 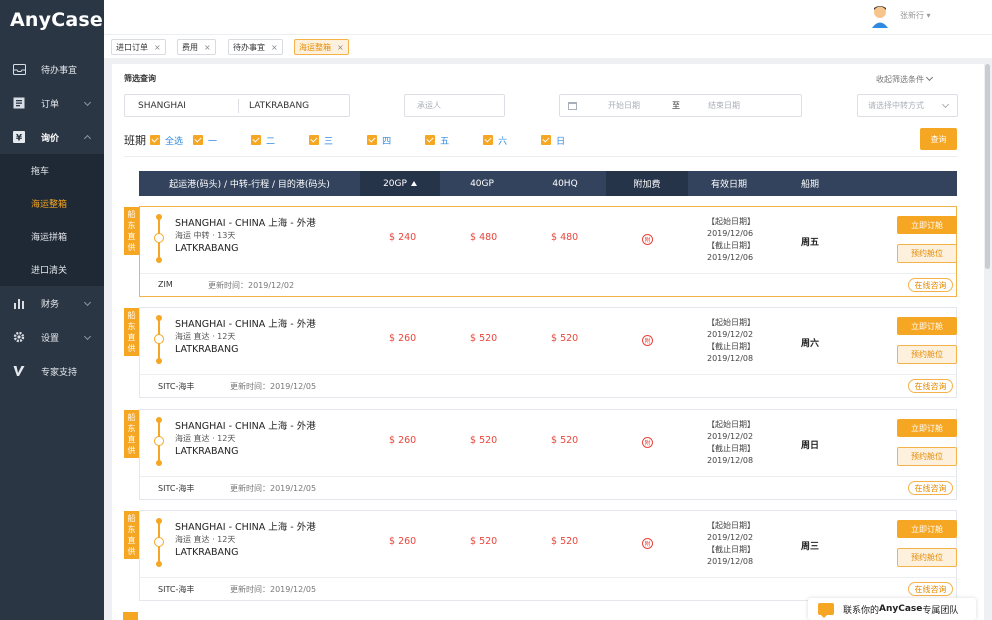 I want to click on checkbox-thu: 四, so click(x=379, y=140).